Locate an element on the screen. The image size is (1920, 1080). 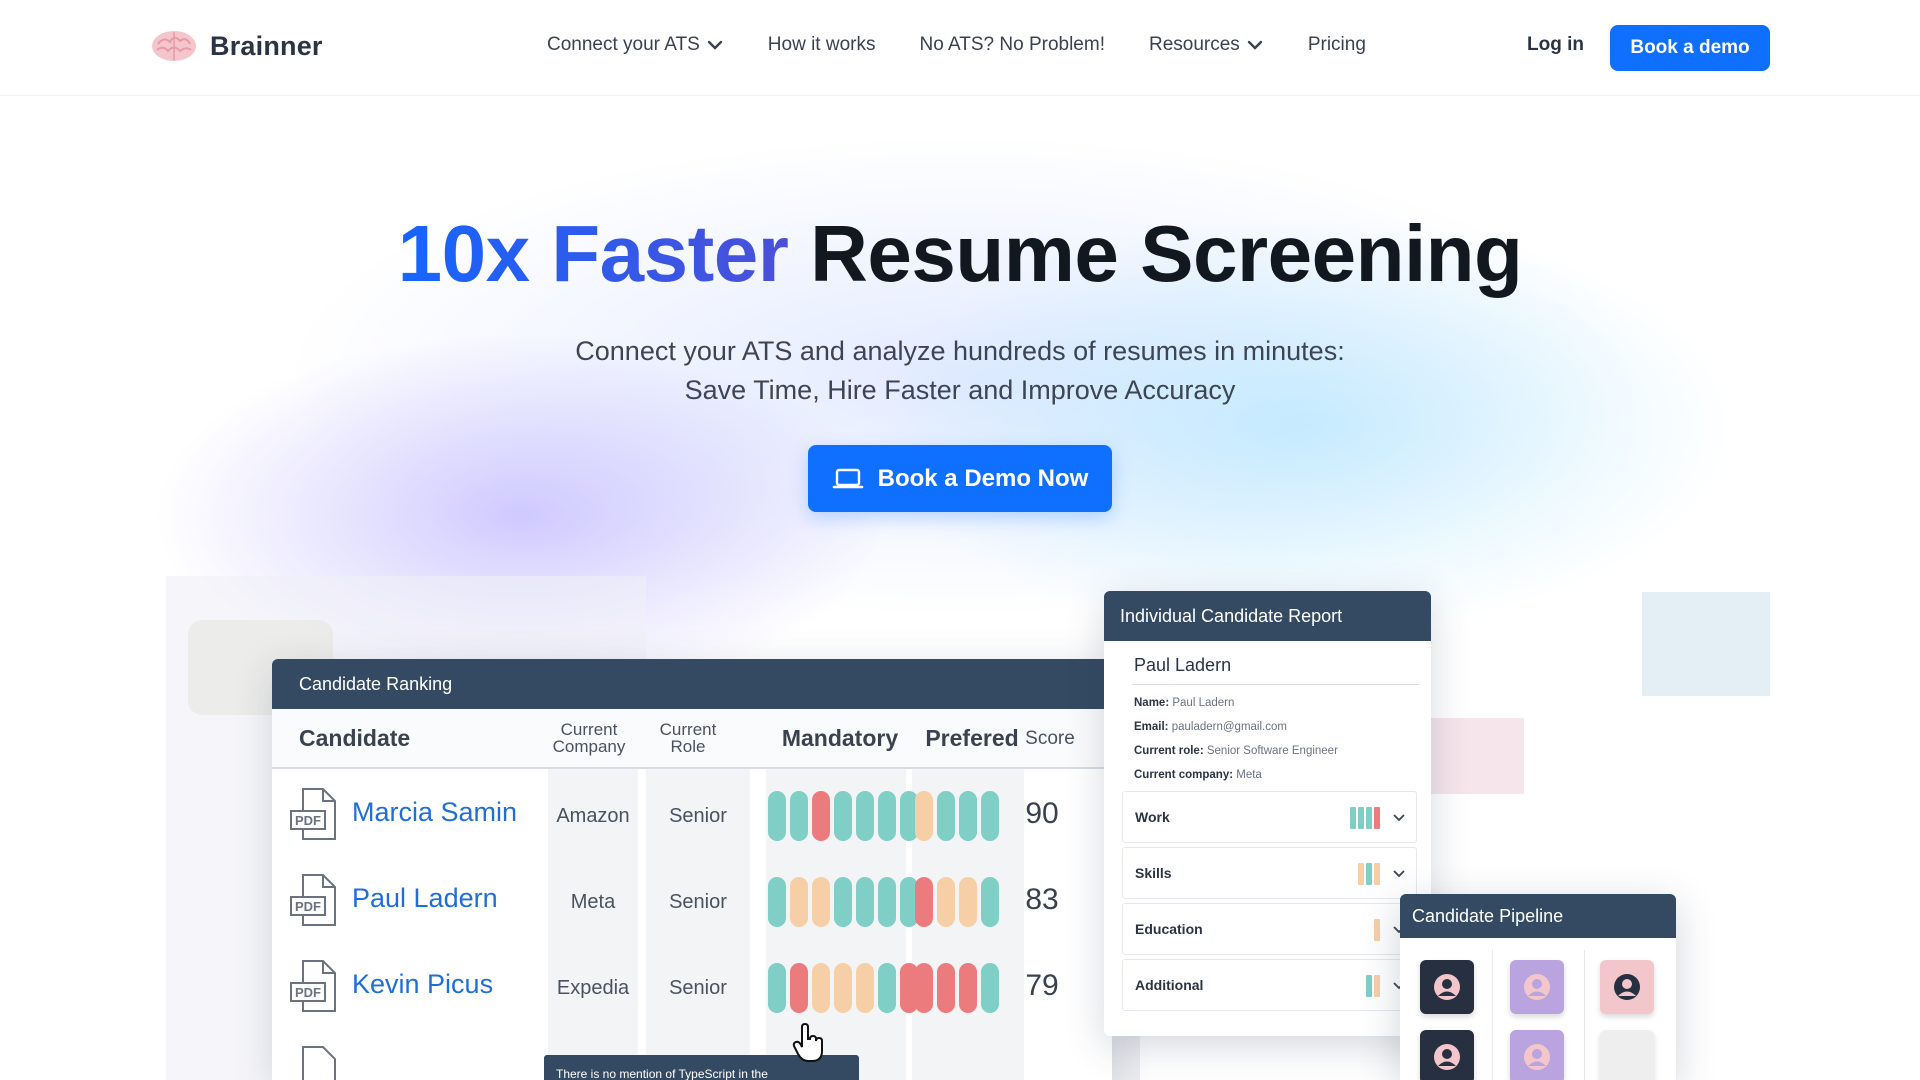
column-header-role-line2: Role is located at coordinates (688, 746).